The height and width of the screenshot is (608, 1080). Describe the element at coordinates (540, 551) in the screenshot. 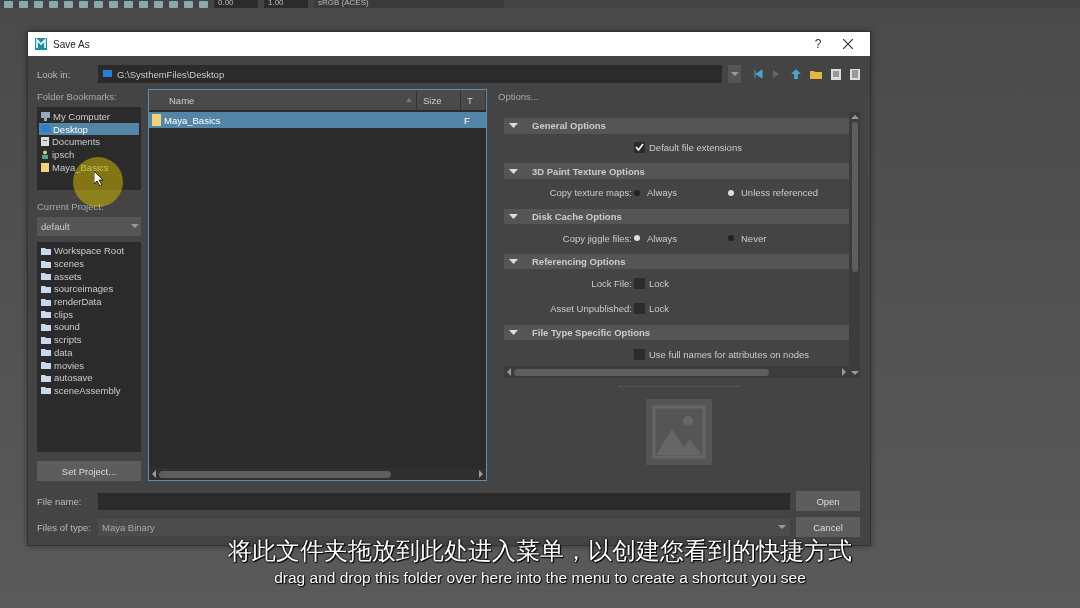

I see `subtitle: 将此文件夹拖放到此处进入菜单，以创建您看到的快捷方式` at that location.